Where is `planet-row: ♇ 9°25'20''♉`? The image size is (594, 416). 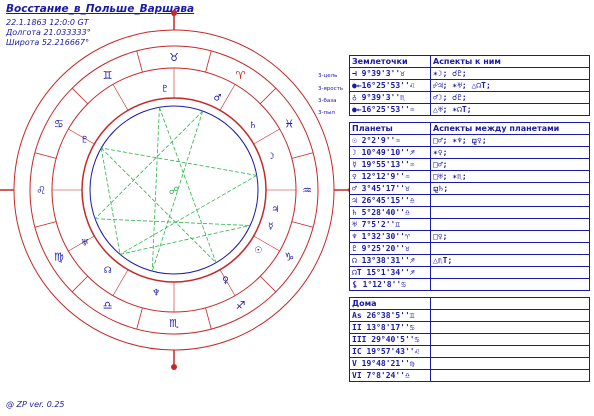 planet-row: ♇ 9°25'20''♉ is located at coordinates (469, 248).